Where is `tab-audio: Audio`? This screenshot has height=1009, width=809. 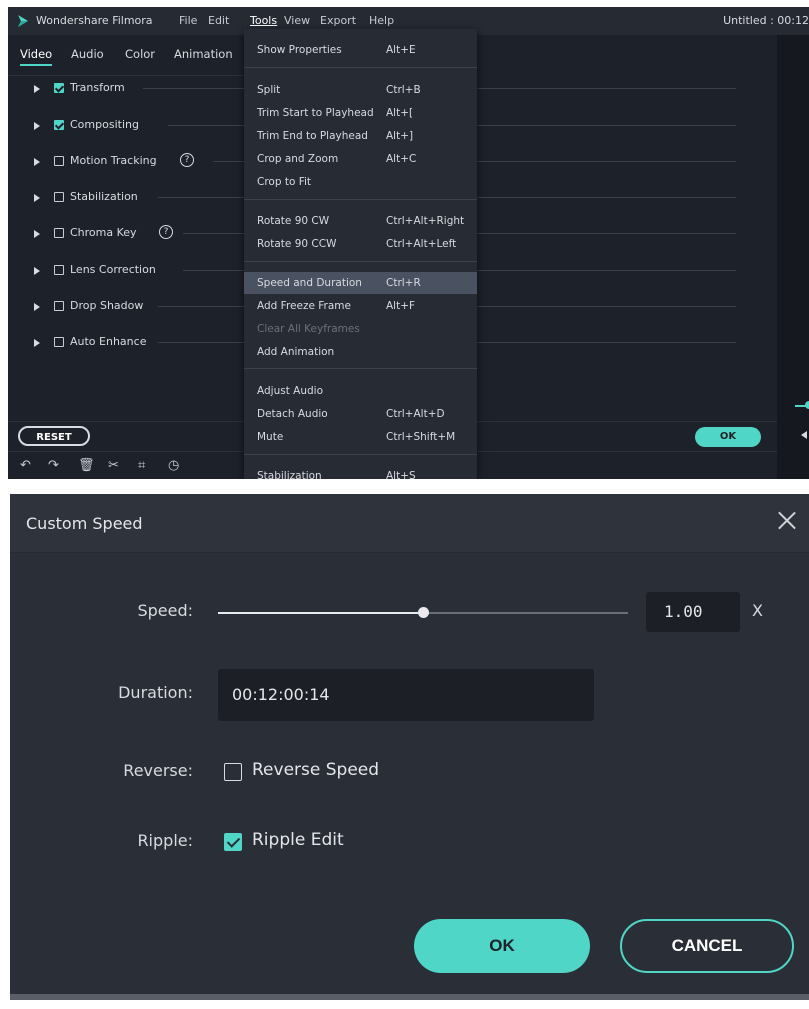
tab-audio: Audio is located at coordinates (87, 54).